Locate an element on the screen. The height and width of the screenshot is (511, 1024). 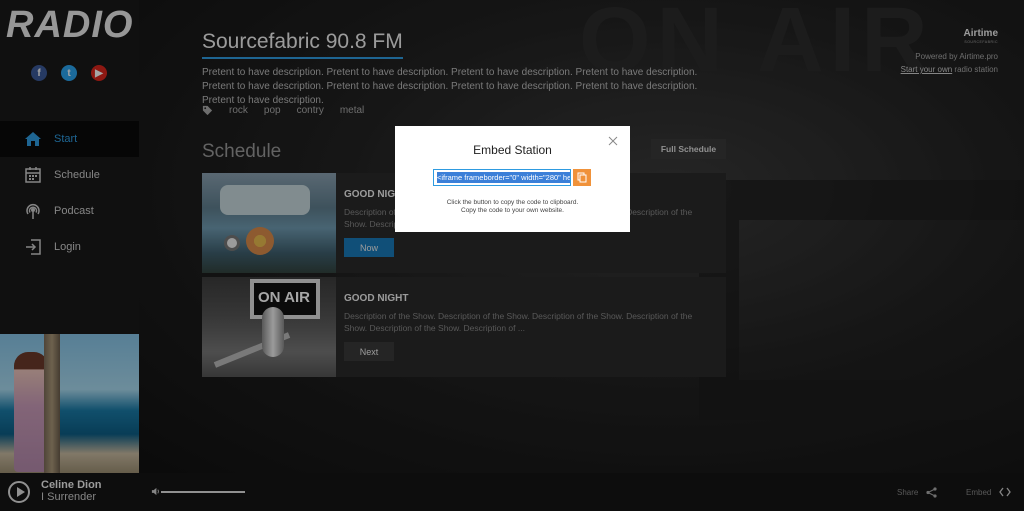
copy-button is located at coordinates (582, 177).